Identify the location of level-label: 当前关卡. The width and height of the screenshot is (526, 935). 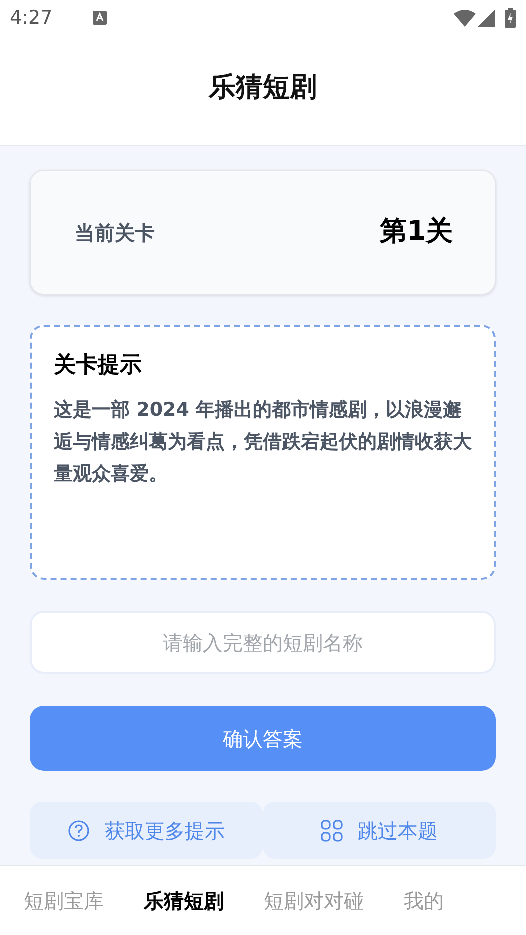
(115, 233).